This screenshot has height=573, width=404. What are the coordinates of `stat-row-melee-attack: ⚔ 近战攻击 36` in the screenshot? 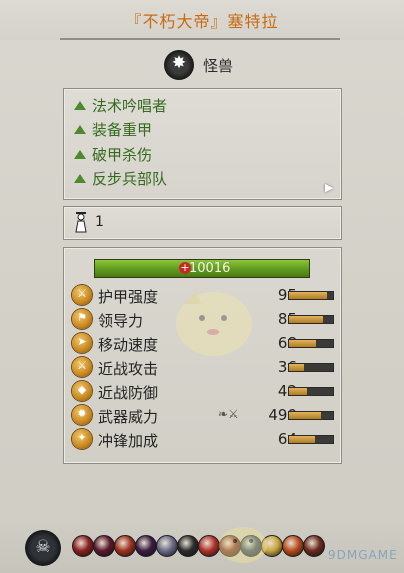 It's located at (204, 367).